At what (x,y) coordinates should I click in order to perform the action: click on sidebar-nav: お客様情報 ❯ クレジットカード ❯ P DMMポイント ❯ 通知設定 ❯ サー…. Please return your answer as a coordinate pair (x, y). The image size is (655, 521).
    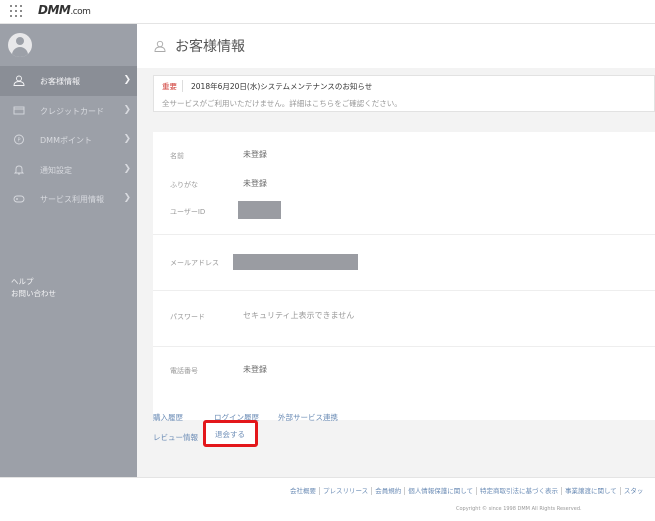
    Looking at the image, I should click on (68, 140).